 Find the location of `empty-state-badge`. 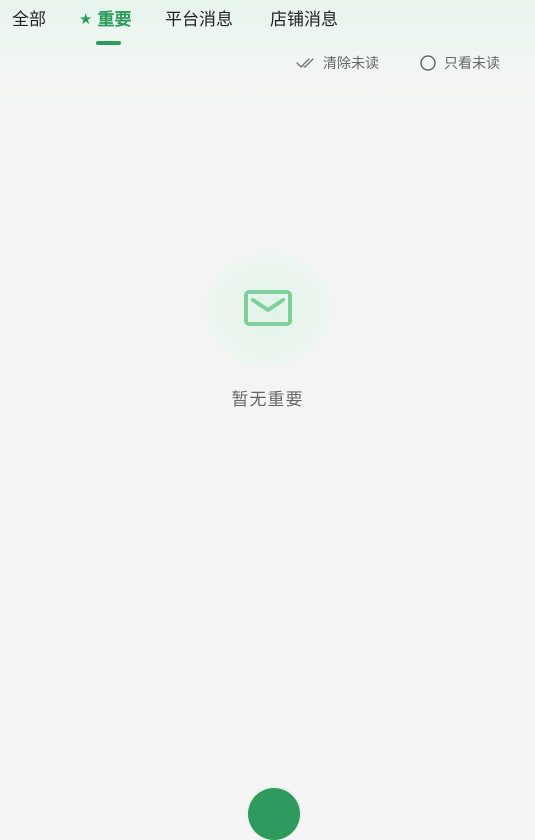

empty-state-badge is located at coordinates (267, 310).